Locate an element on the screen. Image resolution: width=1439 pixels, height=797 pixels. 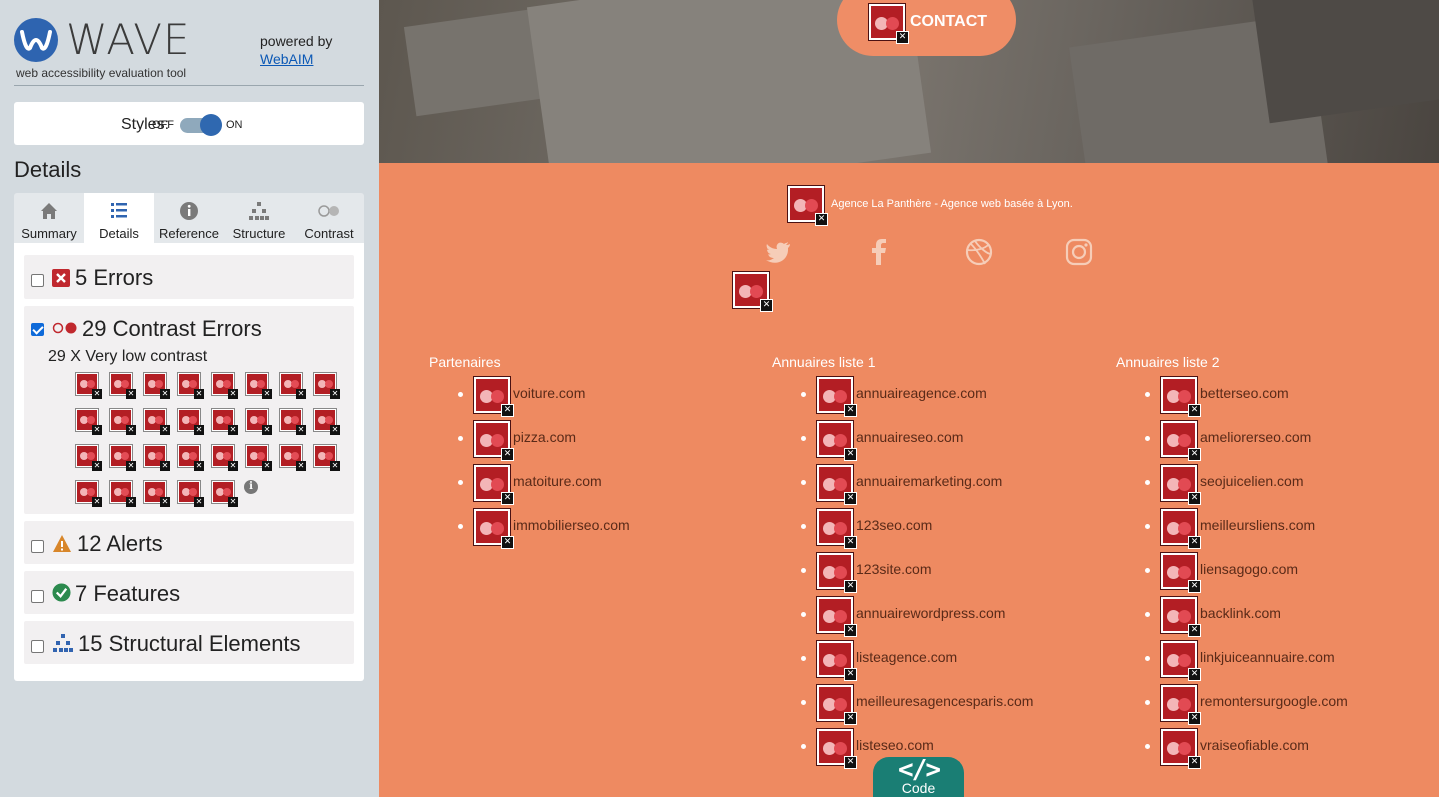
contrast-errors-checkbox is located at coordinates (37, 329).